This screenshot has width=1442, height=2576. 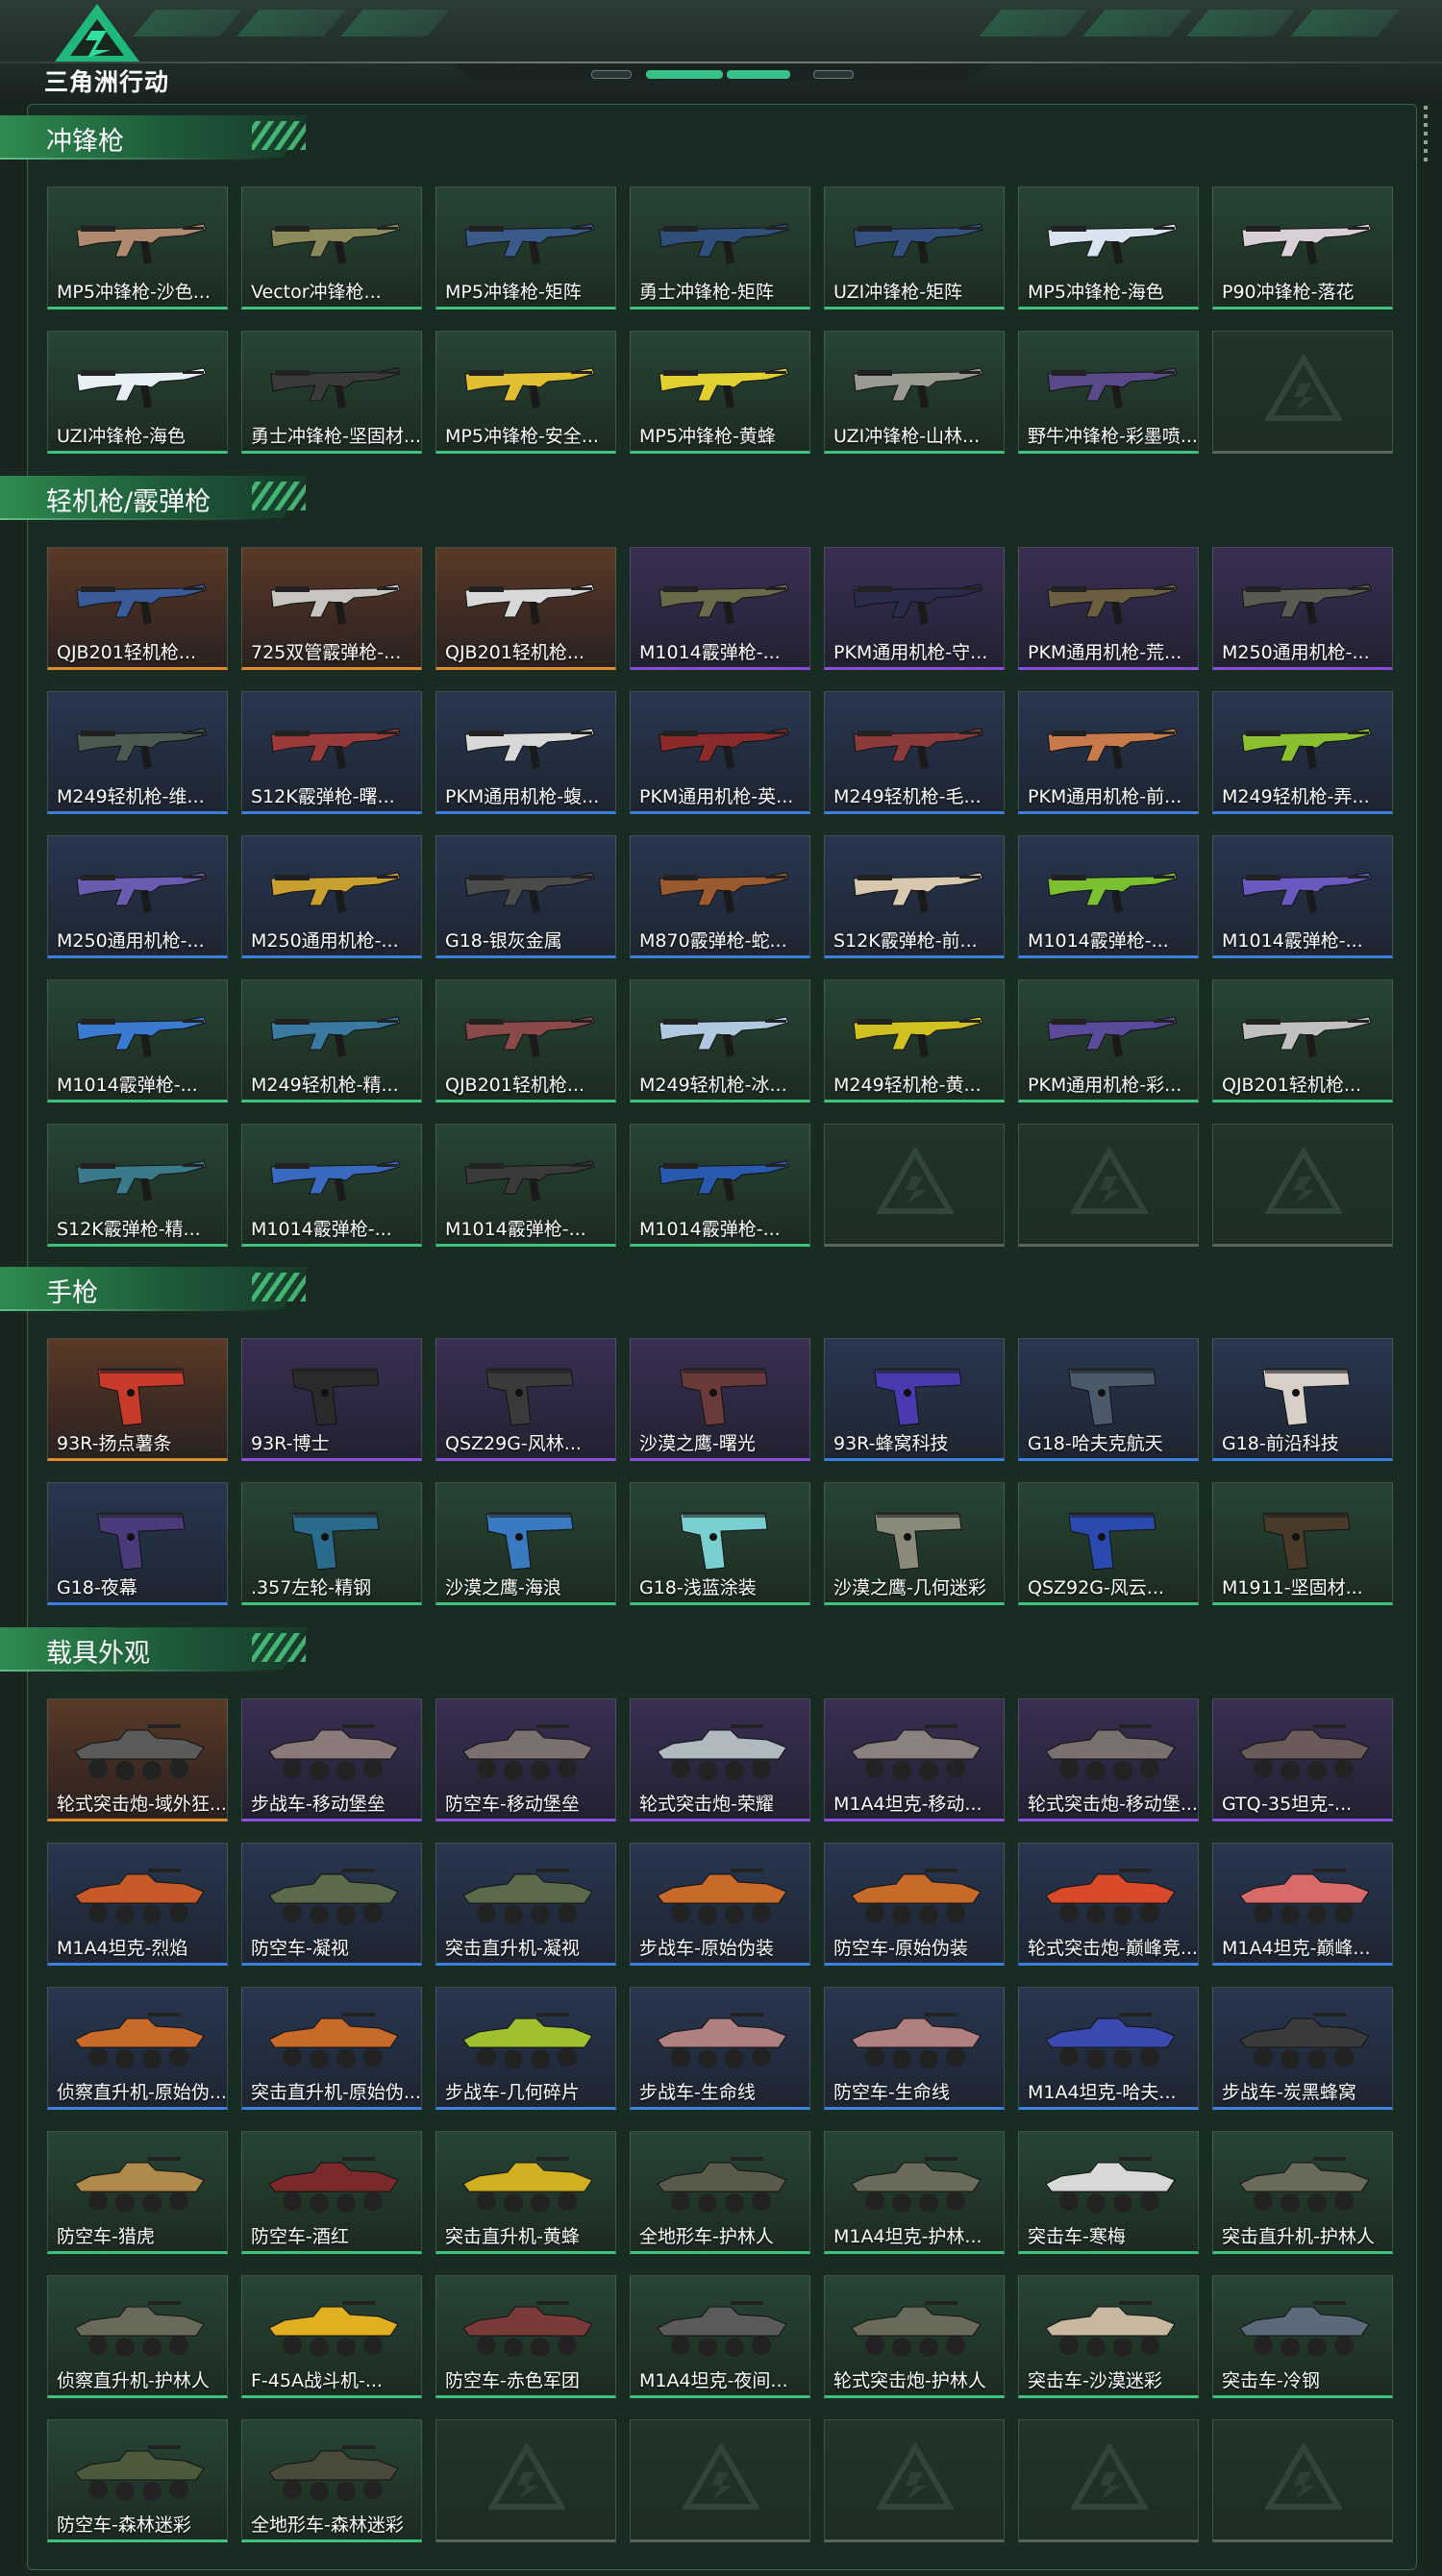 What do you see at coordinates (525, 2192) in the screenshot?
I see `skin-card: 突击直升机-黄蜂` at bounding box center [525, 2192].